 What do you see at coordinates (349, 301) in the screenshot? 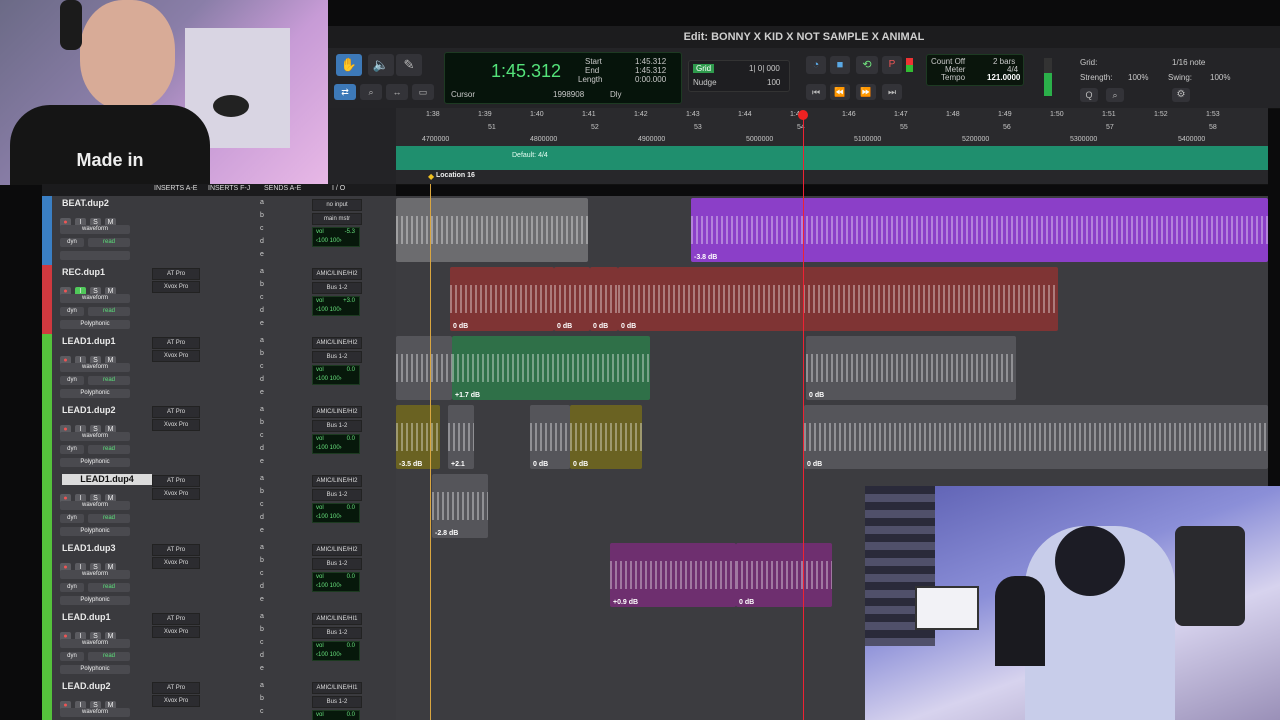
I see `volume-value: +3.0` at bounding box center [349, 301].